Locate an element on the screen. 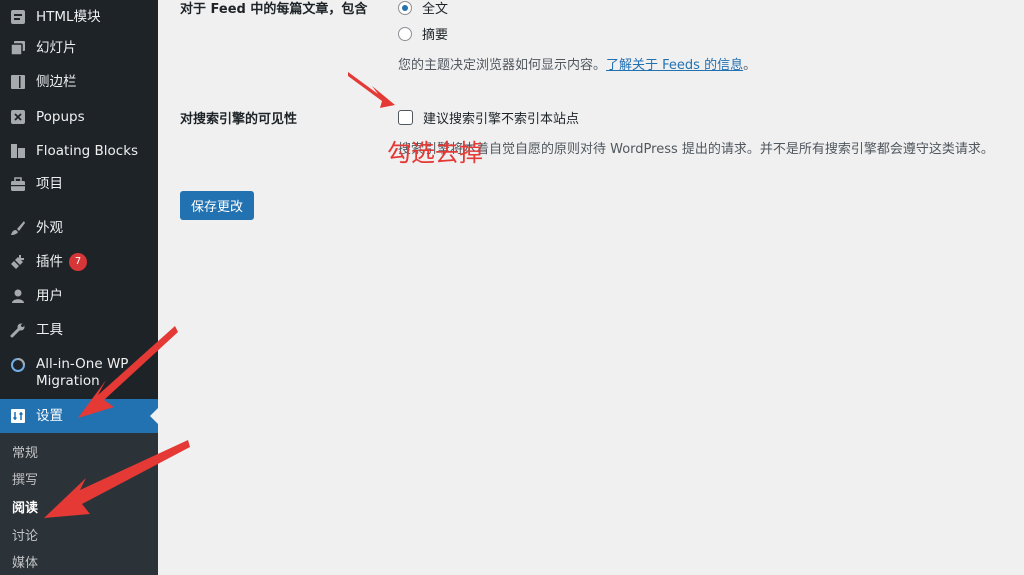  menu-label: 侧边栏 is located at coordinates (56, 81).